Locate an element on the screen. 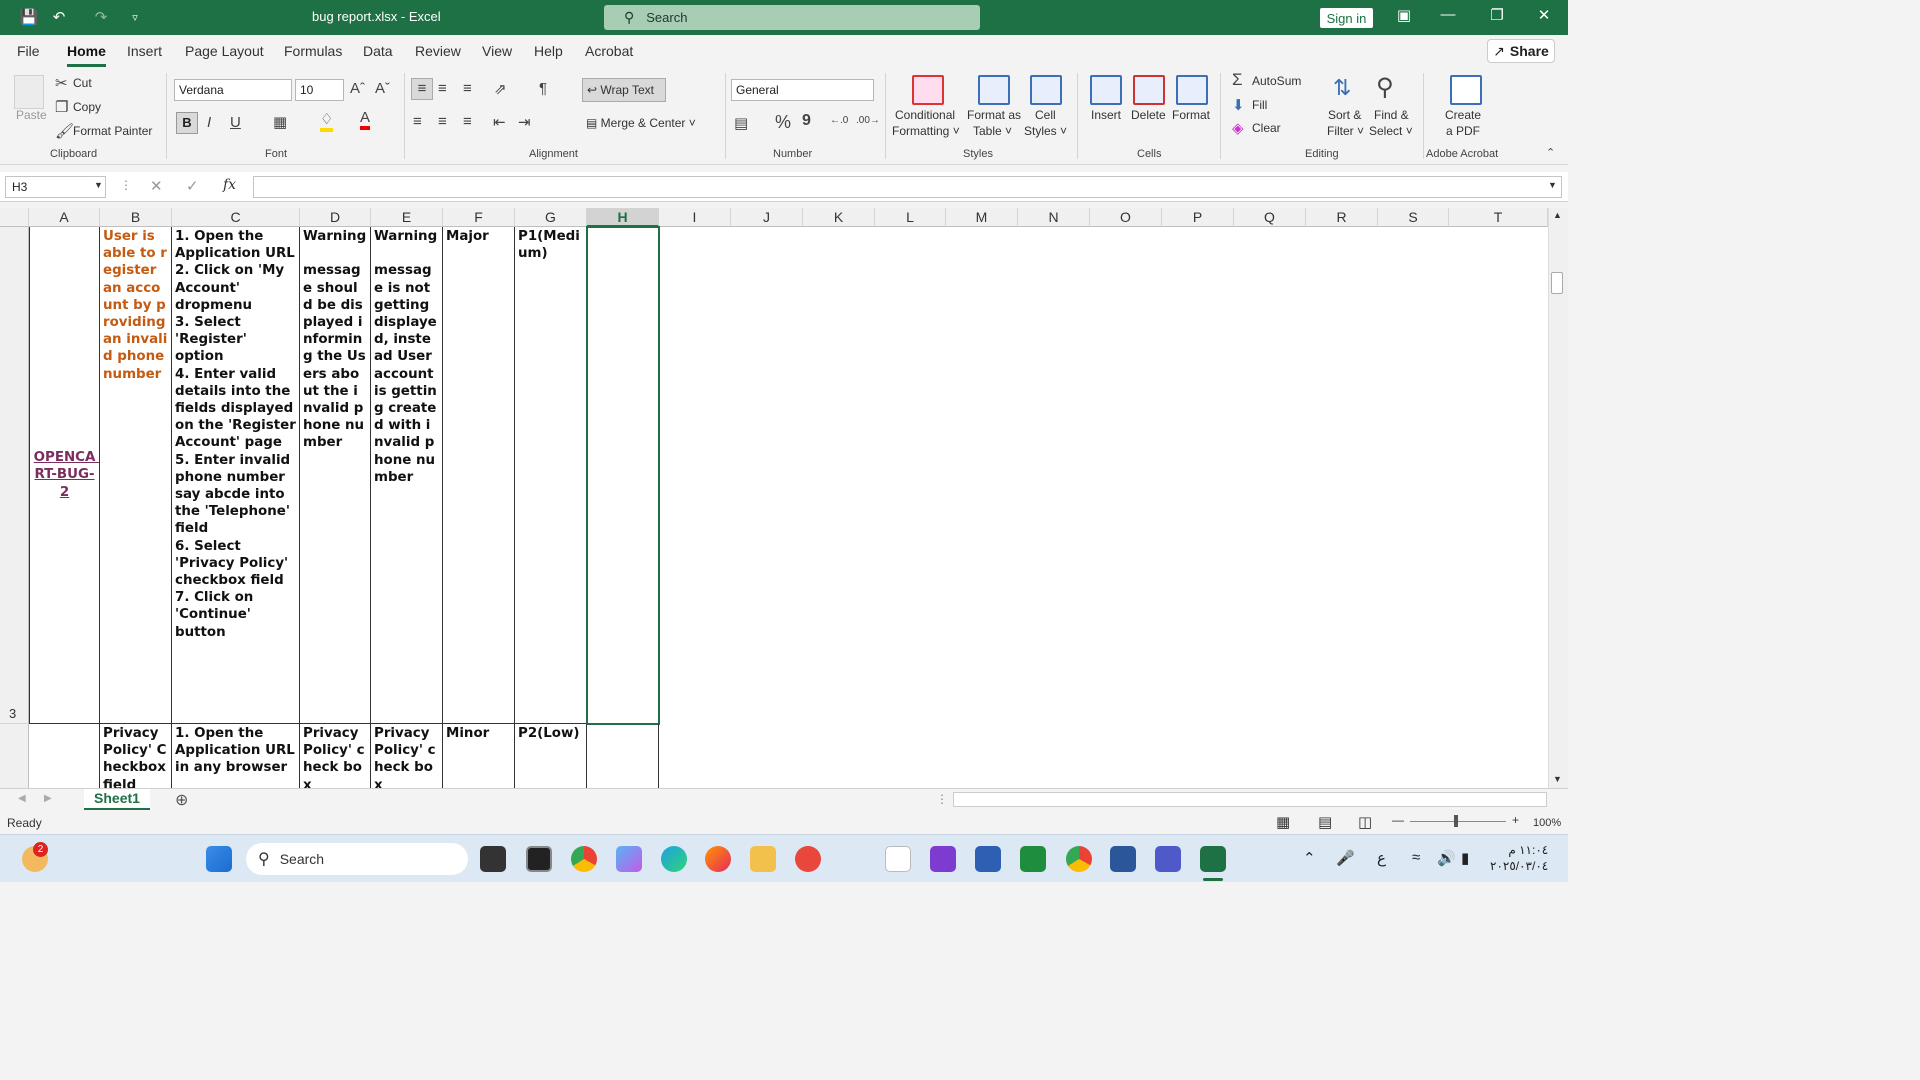 Image resolution: width=1920 pixels, height=1080 pixels. zoom-out-icon: — is located at coordinates (1398, 820).